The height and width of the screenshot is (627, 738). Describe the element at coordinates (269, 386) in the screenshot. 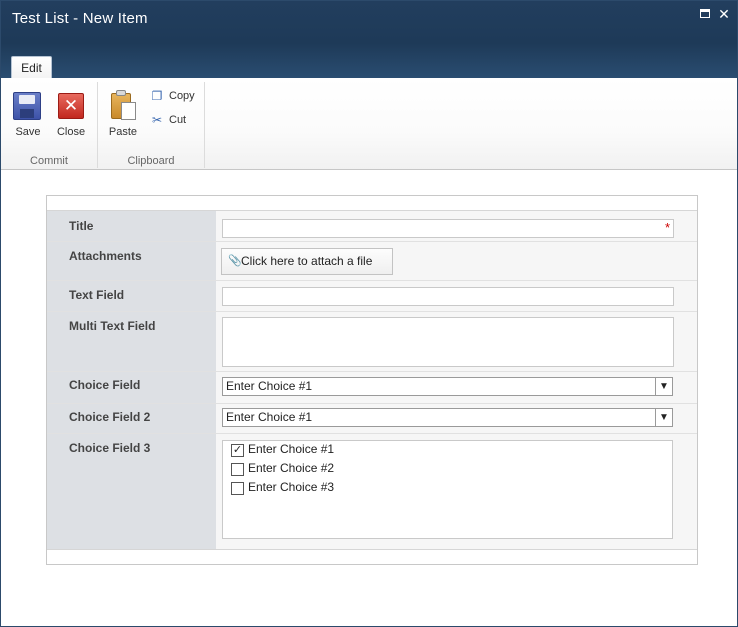

I see `choice-field-value: Enter Choice #1` at that location.